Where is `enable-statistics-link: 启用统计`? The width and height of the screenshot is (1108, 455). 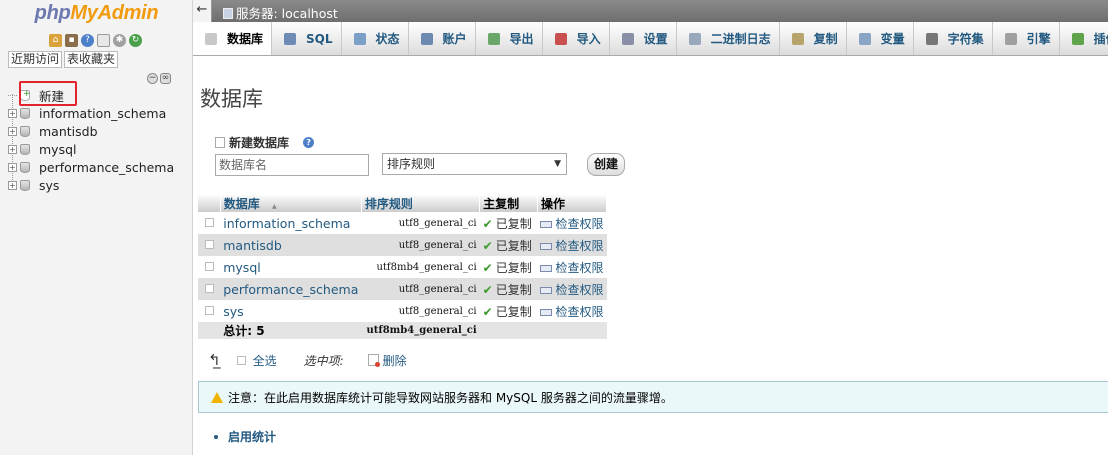
enable-statistics-link: 启用统计 is located at coordinates (245, 436).